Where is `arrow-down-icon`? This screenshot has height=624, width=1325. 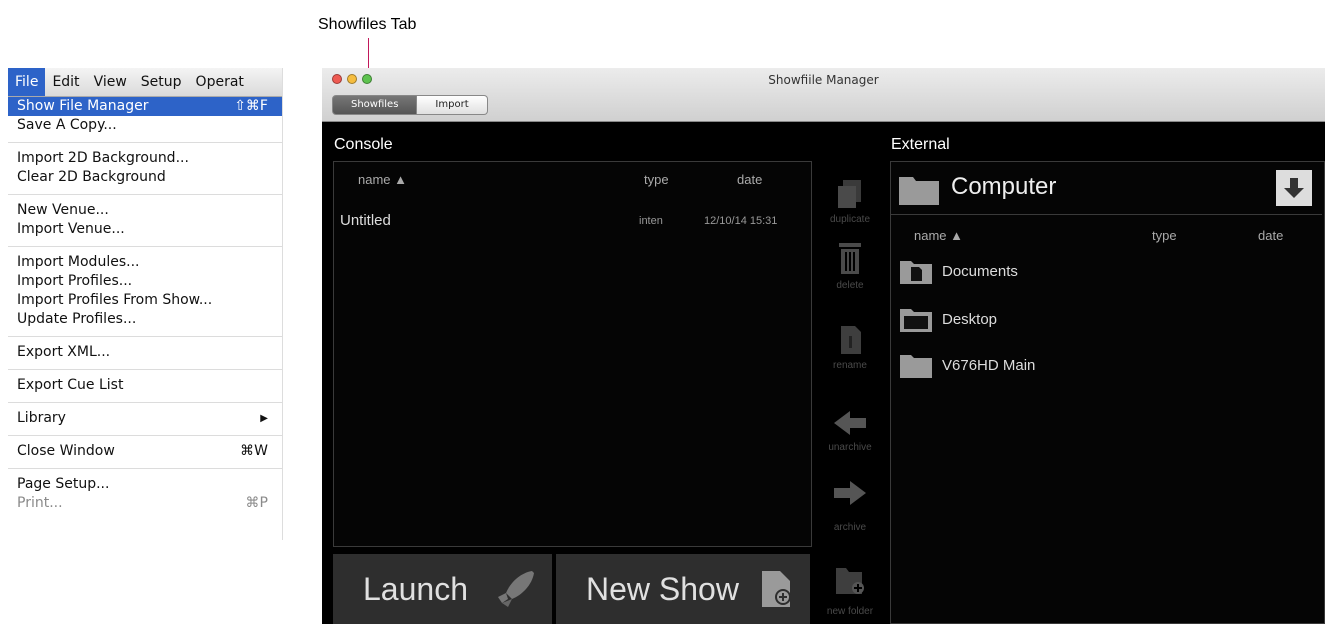
arrow-down-icon is located at coordinates (1294, 188).